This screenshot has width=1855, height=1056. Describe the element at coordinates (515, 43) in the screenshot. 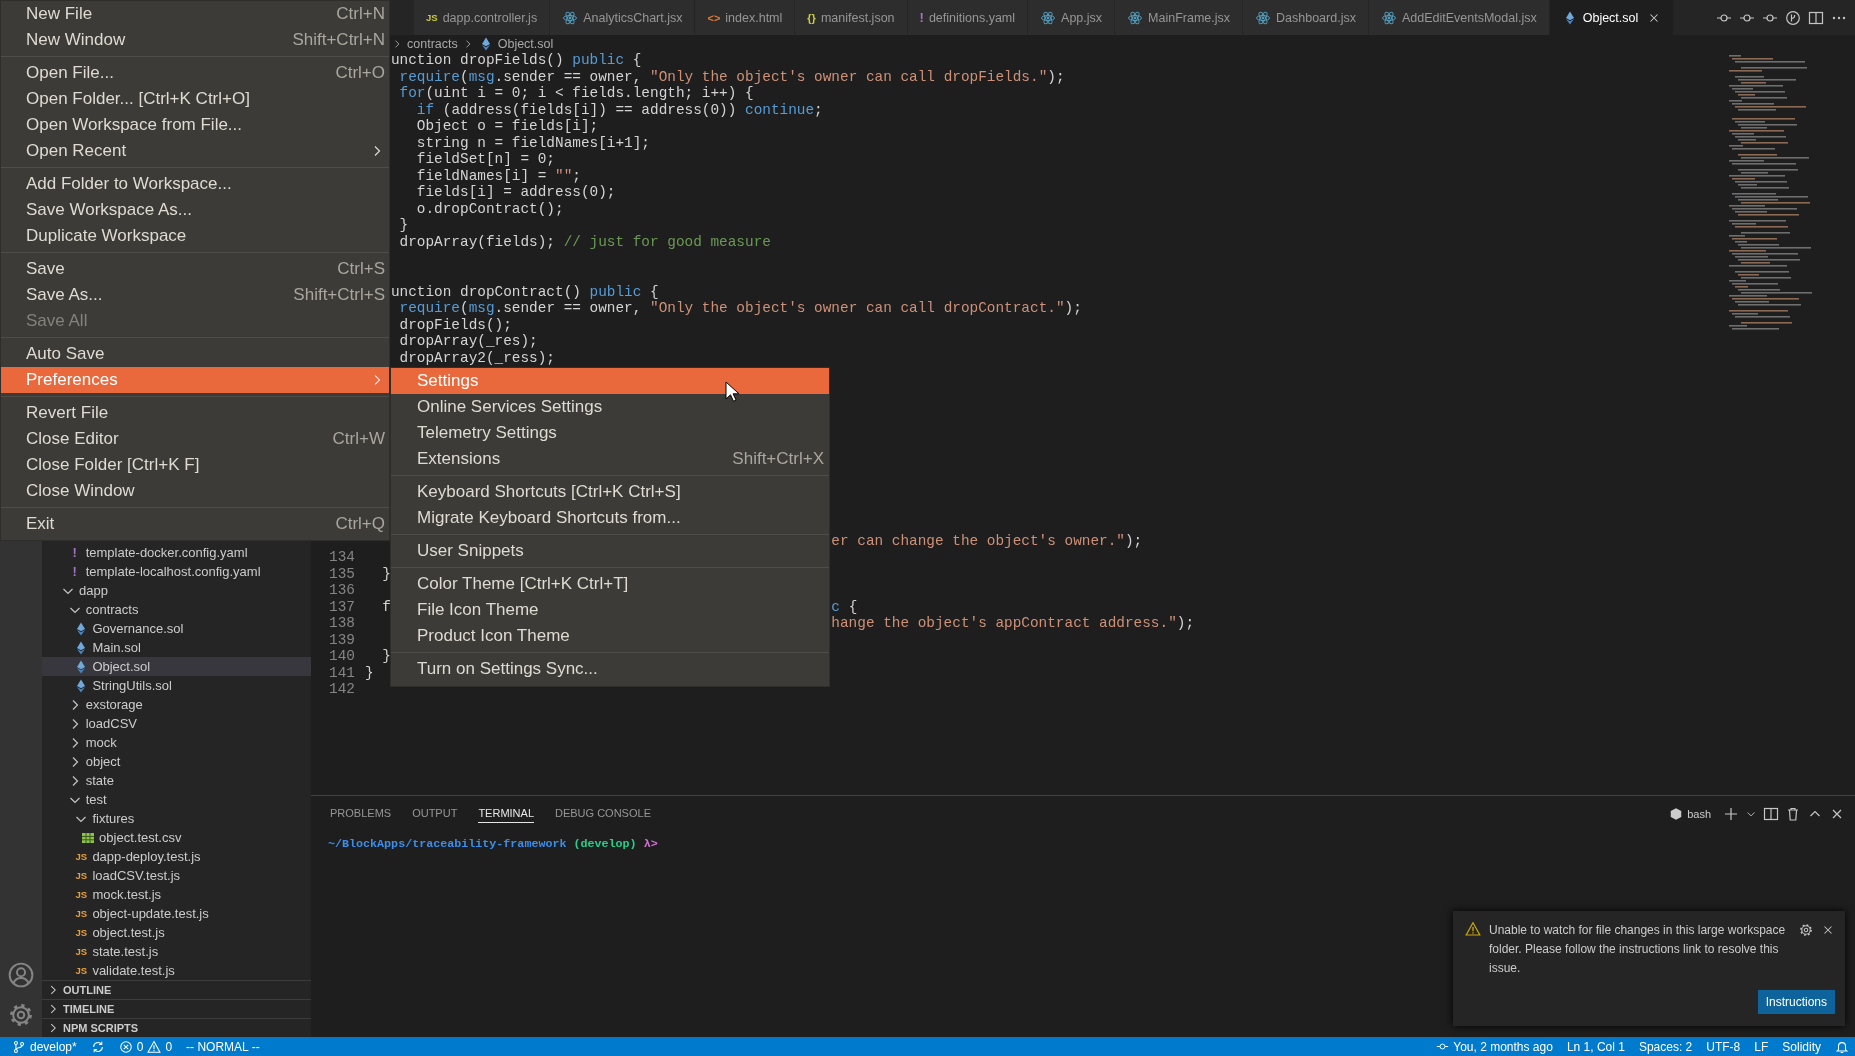

I see `breadcrumb-item: Object.sol` at that location.